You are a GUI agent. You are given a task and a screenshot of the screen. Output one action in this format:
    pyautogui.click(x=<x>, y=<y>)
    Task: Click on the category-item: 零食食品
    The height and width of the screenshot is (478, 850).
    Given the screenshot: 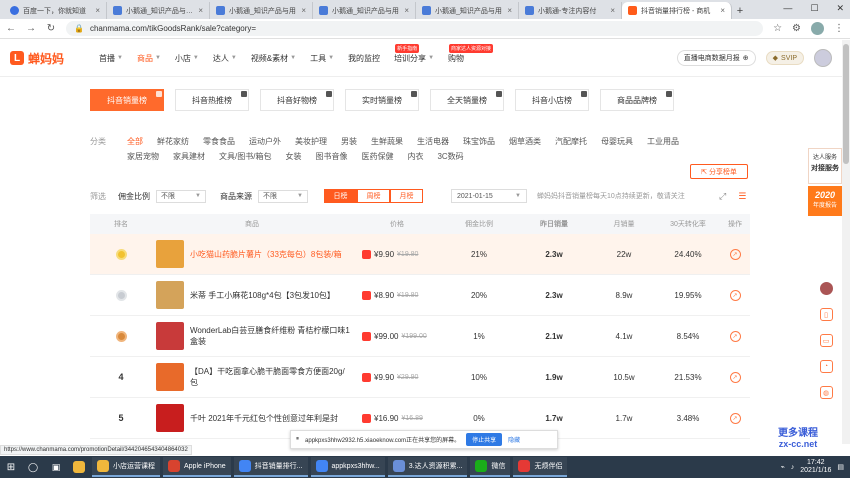 What is the action you would take?
    pyautogui.click(x=219, y=141)
    